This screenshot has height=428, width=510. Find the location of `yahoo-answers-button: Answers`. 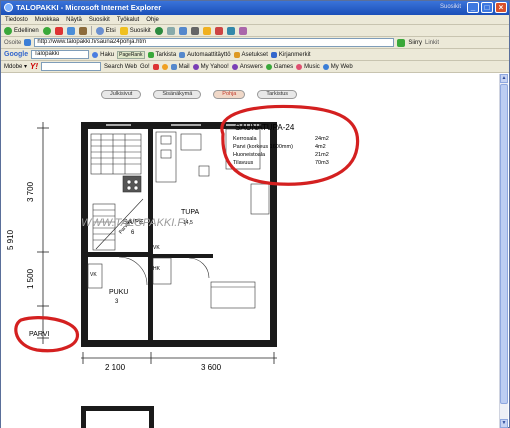

yahoo-answers-button: Answers is located at coordinates (247, 66).